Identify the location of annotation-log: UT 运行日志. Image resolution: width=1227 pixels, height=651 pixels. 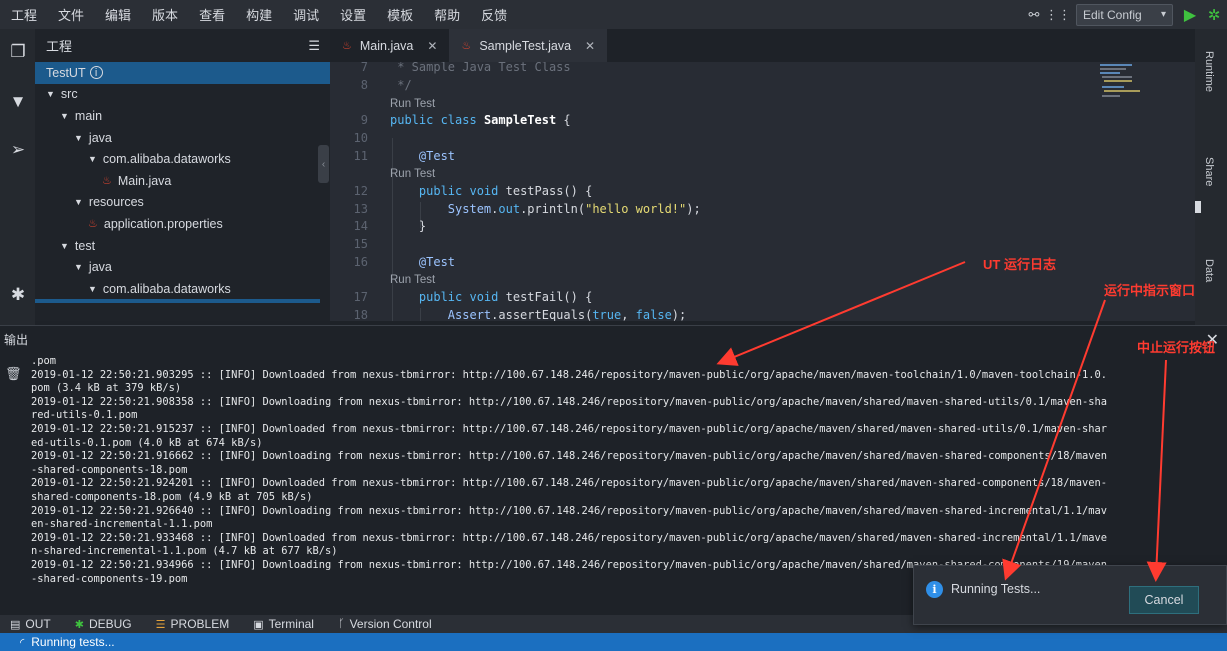
(1019, 264).